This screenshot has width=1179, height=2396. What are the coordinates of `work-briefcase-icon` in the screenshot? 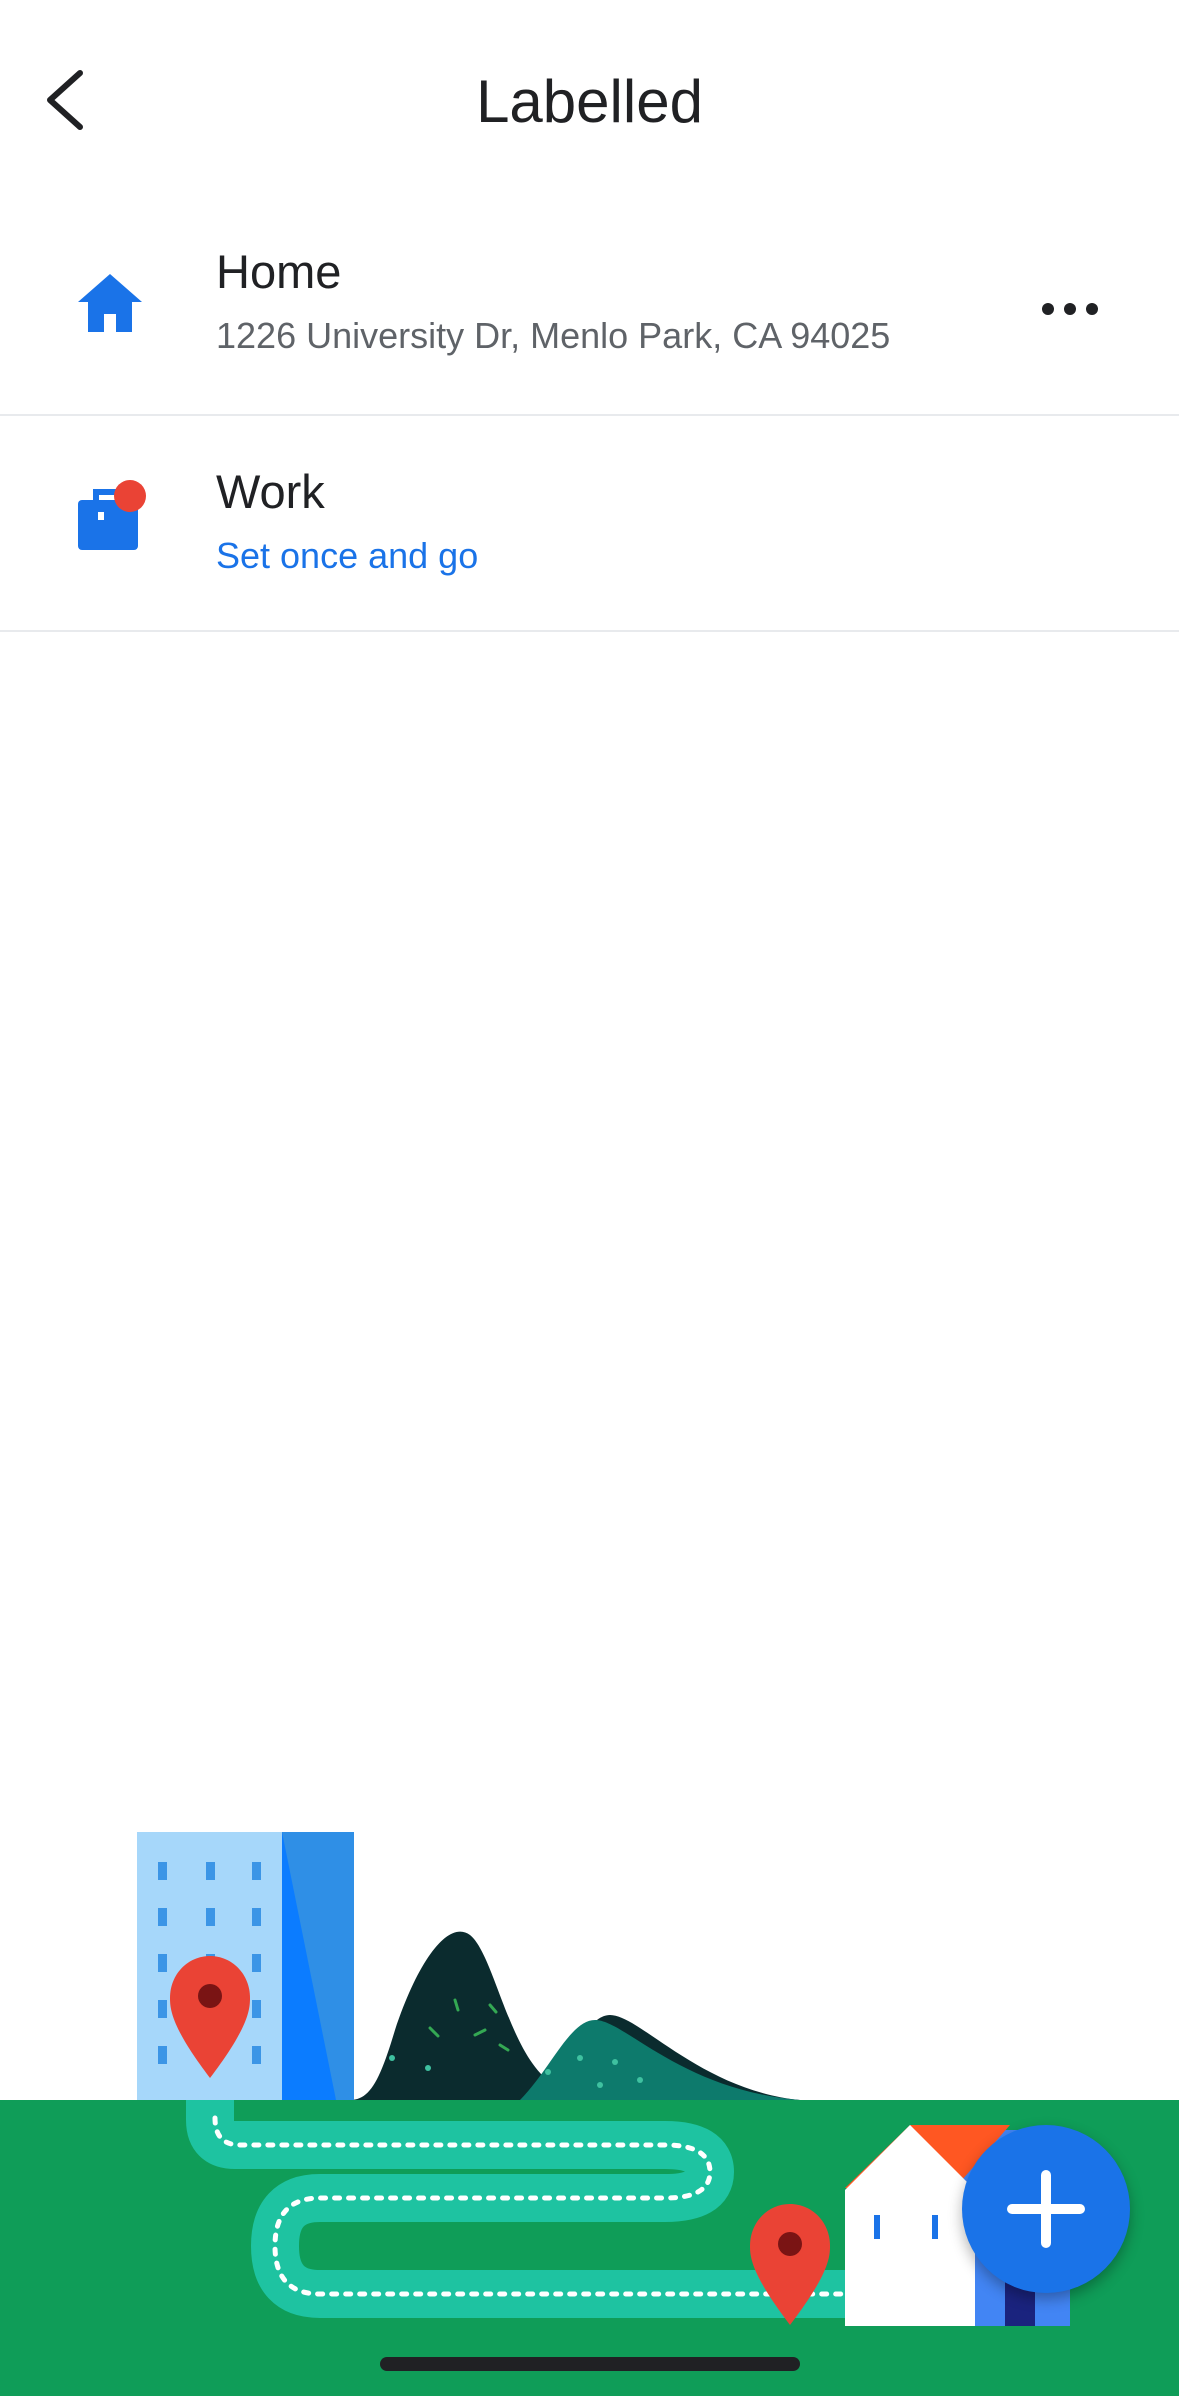 It's located at (110, 520).